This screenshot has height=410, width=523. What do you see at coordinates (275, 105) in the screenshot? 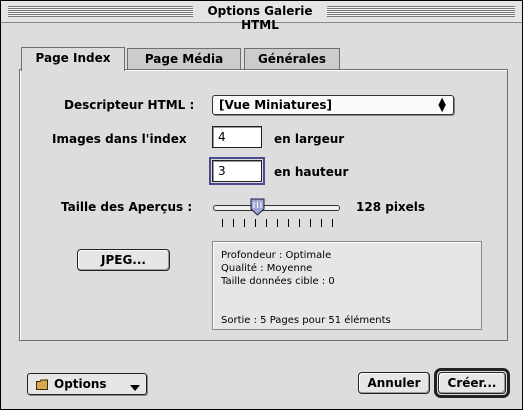
I see `descripteur-value: [Vue Miniatures]` at bounding box center [275, 105].